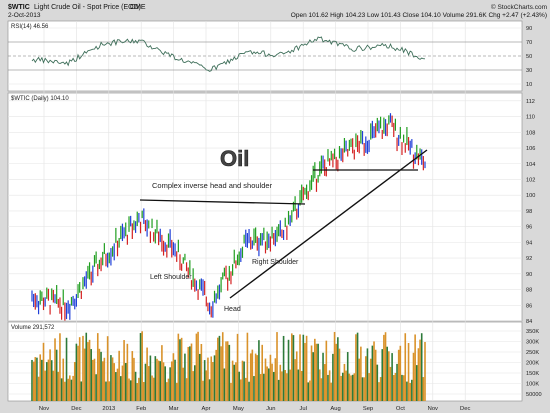  What do you see at coordinates (275, 262) in the screenshot?
I see `right-shoulder-annotation: Right Shoulder` at bounding box center [275, 262].